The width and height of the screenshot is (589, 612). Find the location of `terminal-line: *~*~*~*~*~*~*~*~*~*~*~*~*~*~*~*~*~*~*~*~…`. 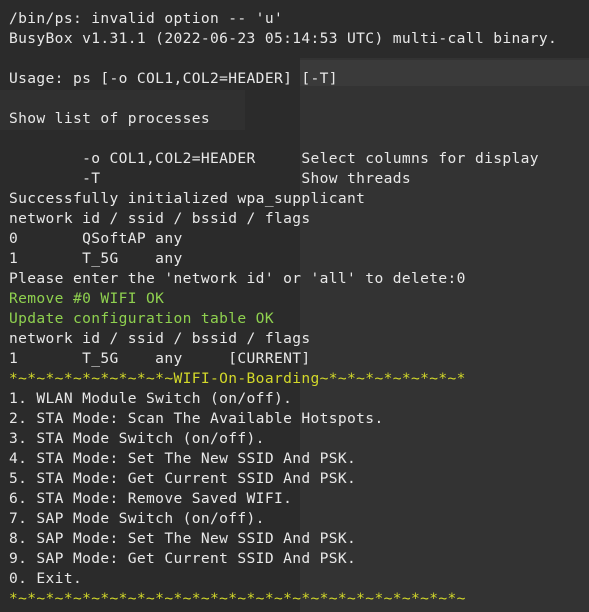

terminal-line: *~*~*~*~*~*~*~*~*~*~*~*~*~*~*~*~*~*~*~*~… is located at coordinates (237, 598).